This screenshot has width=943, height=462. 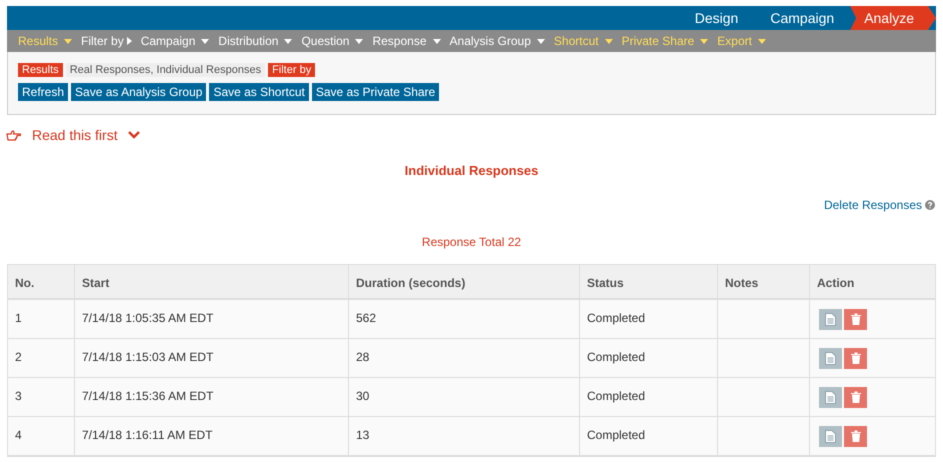 What do you see at coordinates (463, 435) in the screenshot?
I see `table-cell: 13` at bounding box center [463, 435].